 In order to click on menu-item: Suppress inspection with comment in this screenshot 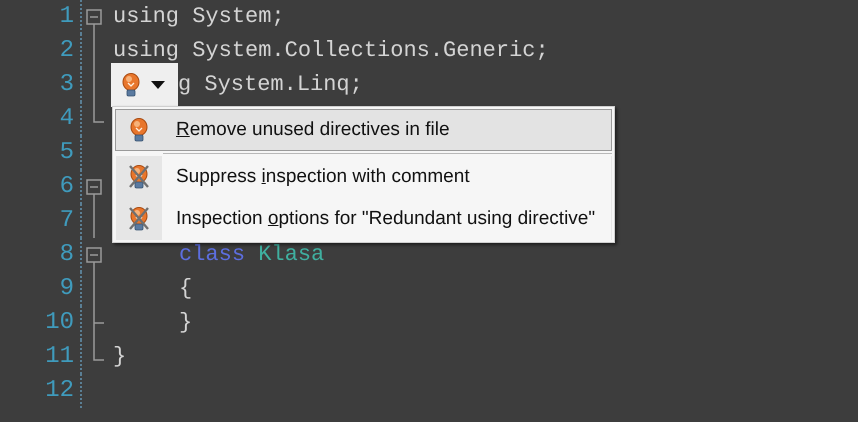, I will do `click(363, 177)`.